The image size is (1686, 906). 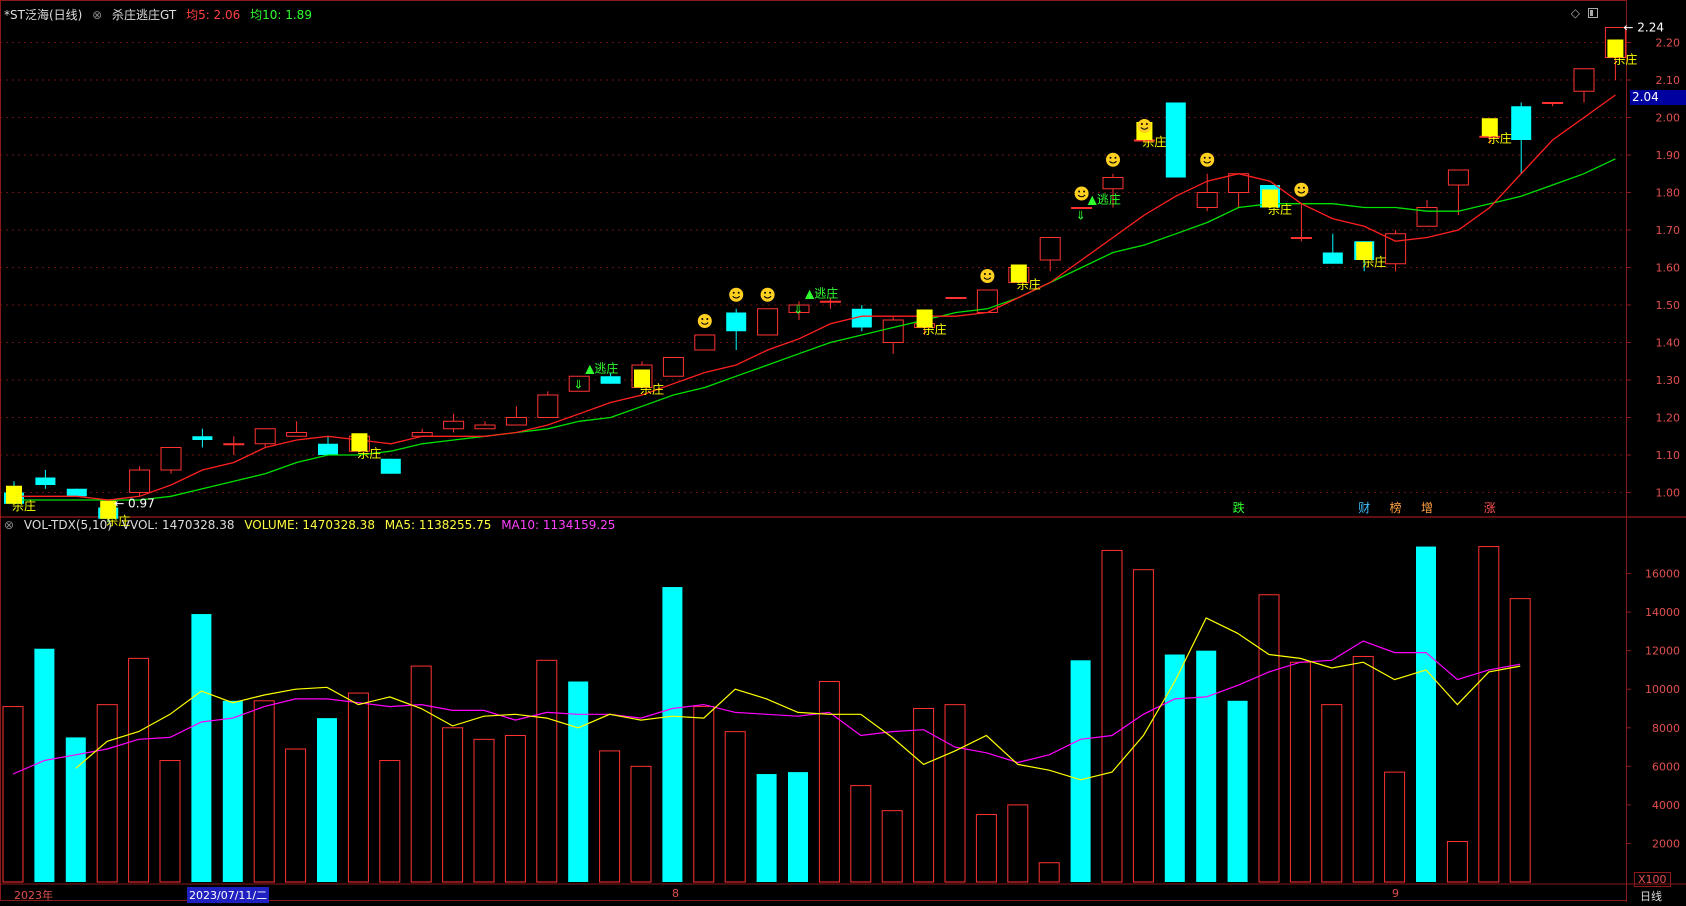 What do you see at coordinates (144, 15) in the screenshot?
I see `indicator-name: 杀庄逃庄GT` at bounding box center [144, 15].